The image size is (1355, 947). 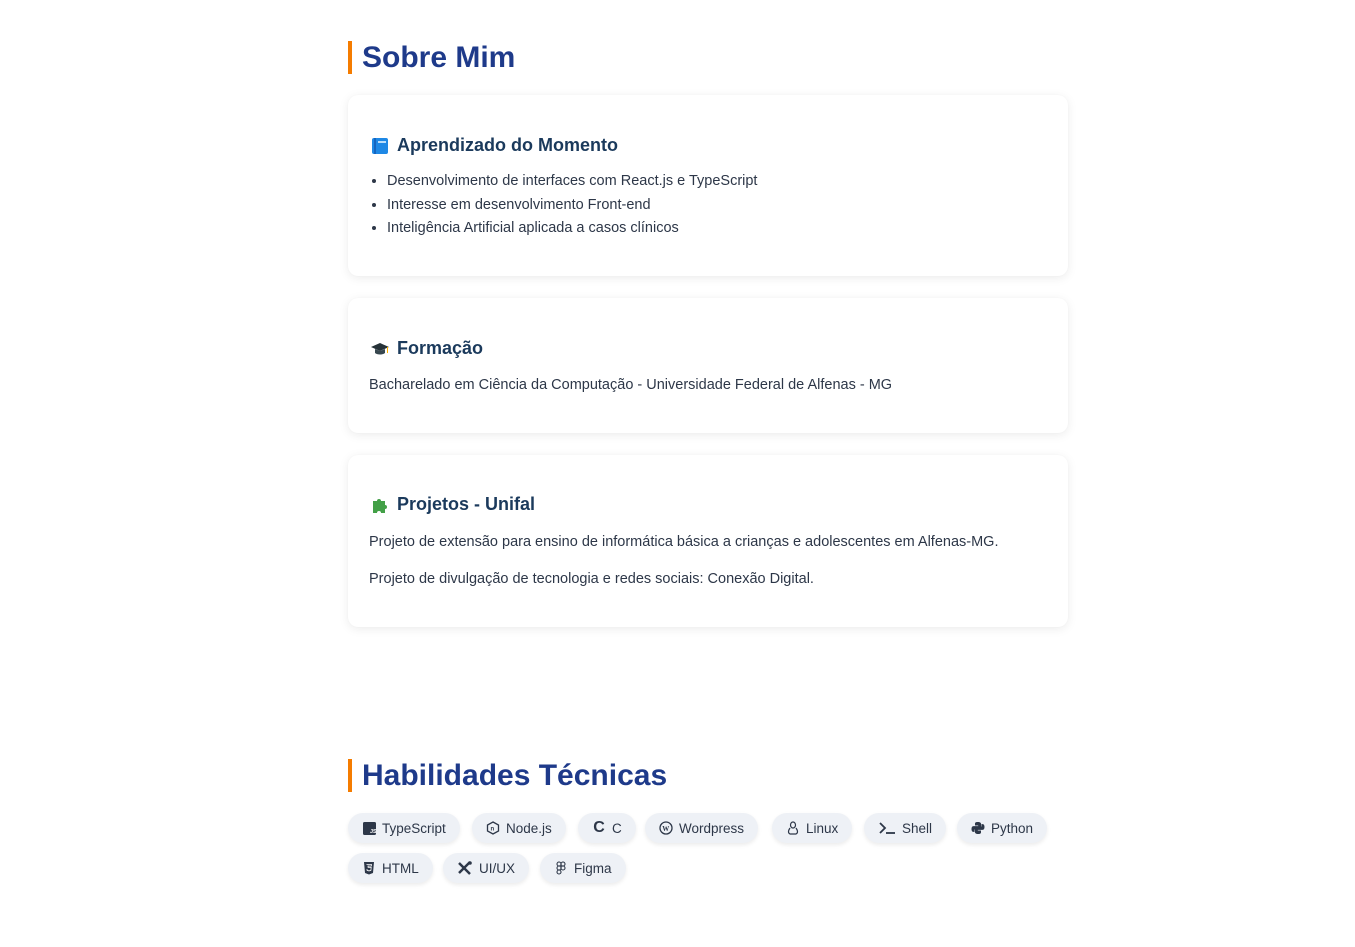 I want to click on skill-chip-c: C C, so click(x=607, y=828).